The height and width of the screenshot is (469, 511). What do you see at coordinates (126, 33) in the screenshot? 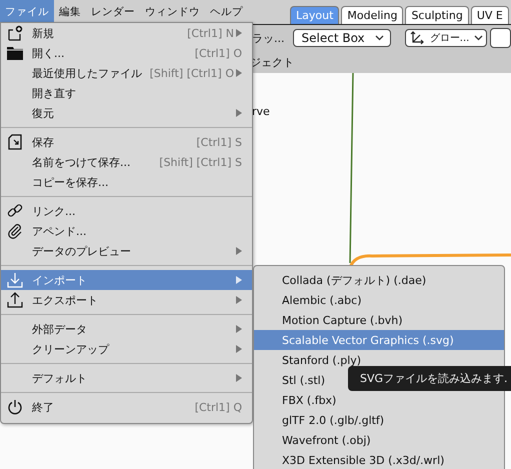
I see `menu-item: 新規 [Ctrl1] N` at bounding box center [126, 33].